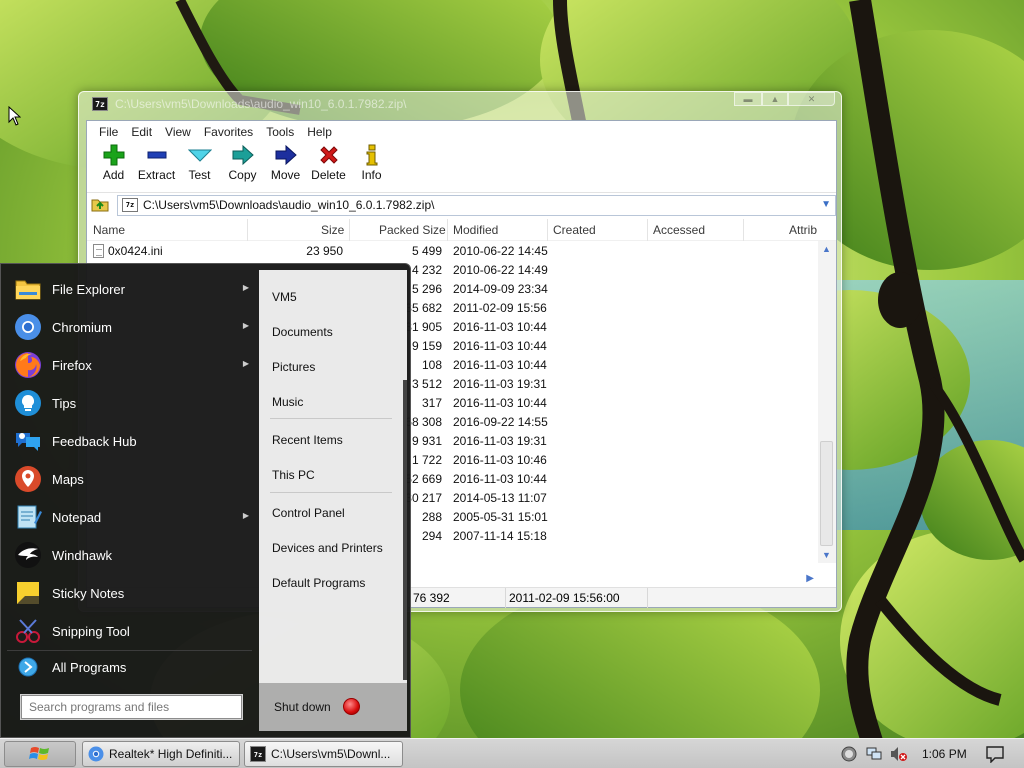 This screenshot has width=1024, height=768. What do you see at coordinates (284, 297) in the screenshot?
I see `place-vm5: VM5` at bounding box center [284, 297].